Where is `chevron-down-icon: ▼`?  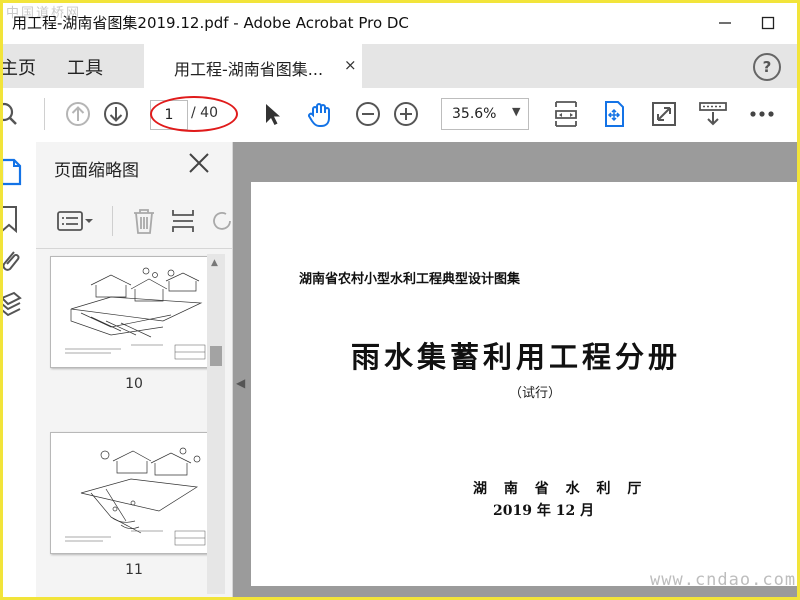 chevron-down-icon: ▼ is located at coordinates (516, 111).